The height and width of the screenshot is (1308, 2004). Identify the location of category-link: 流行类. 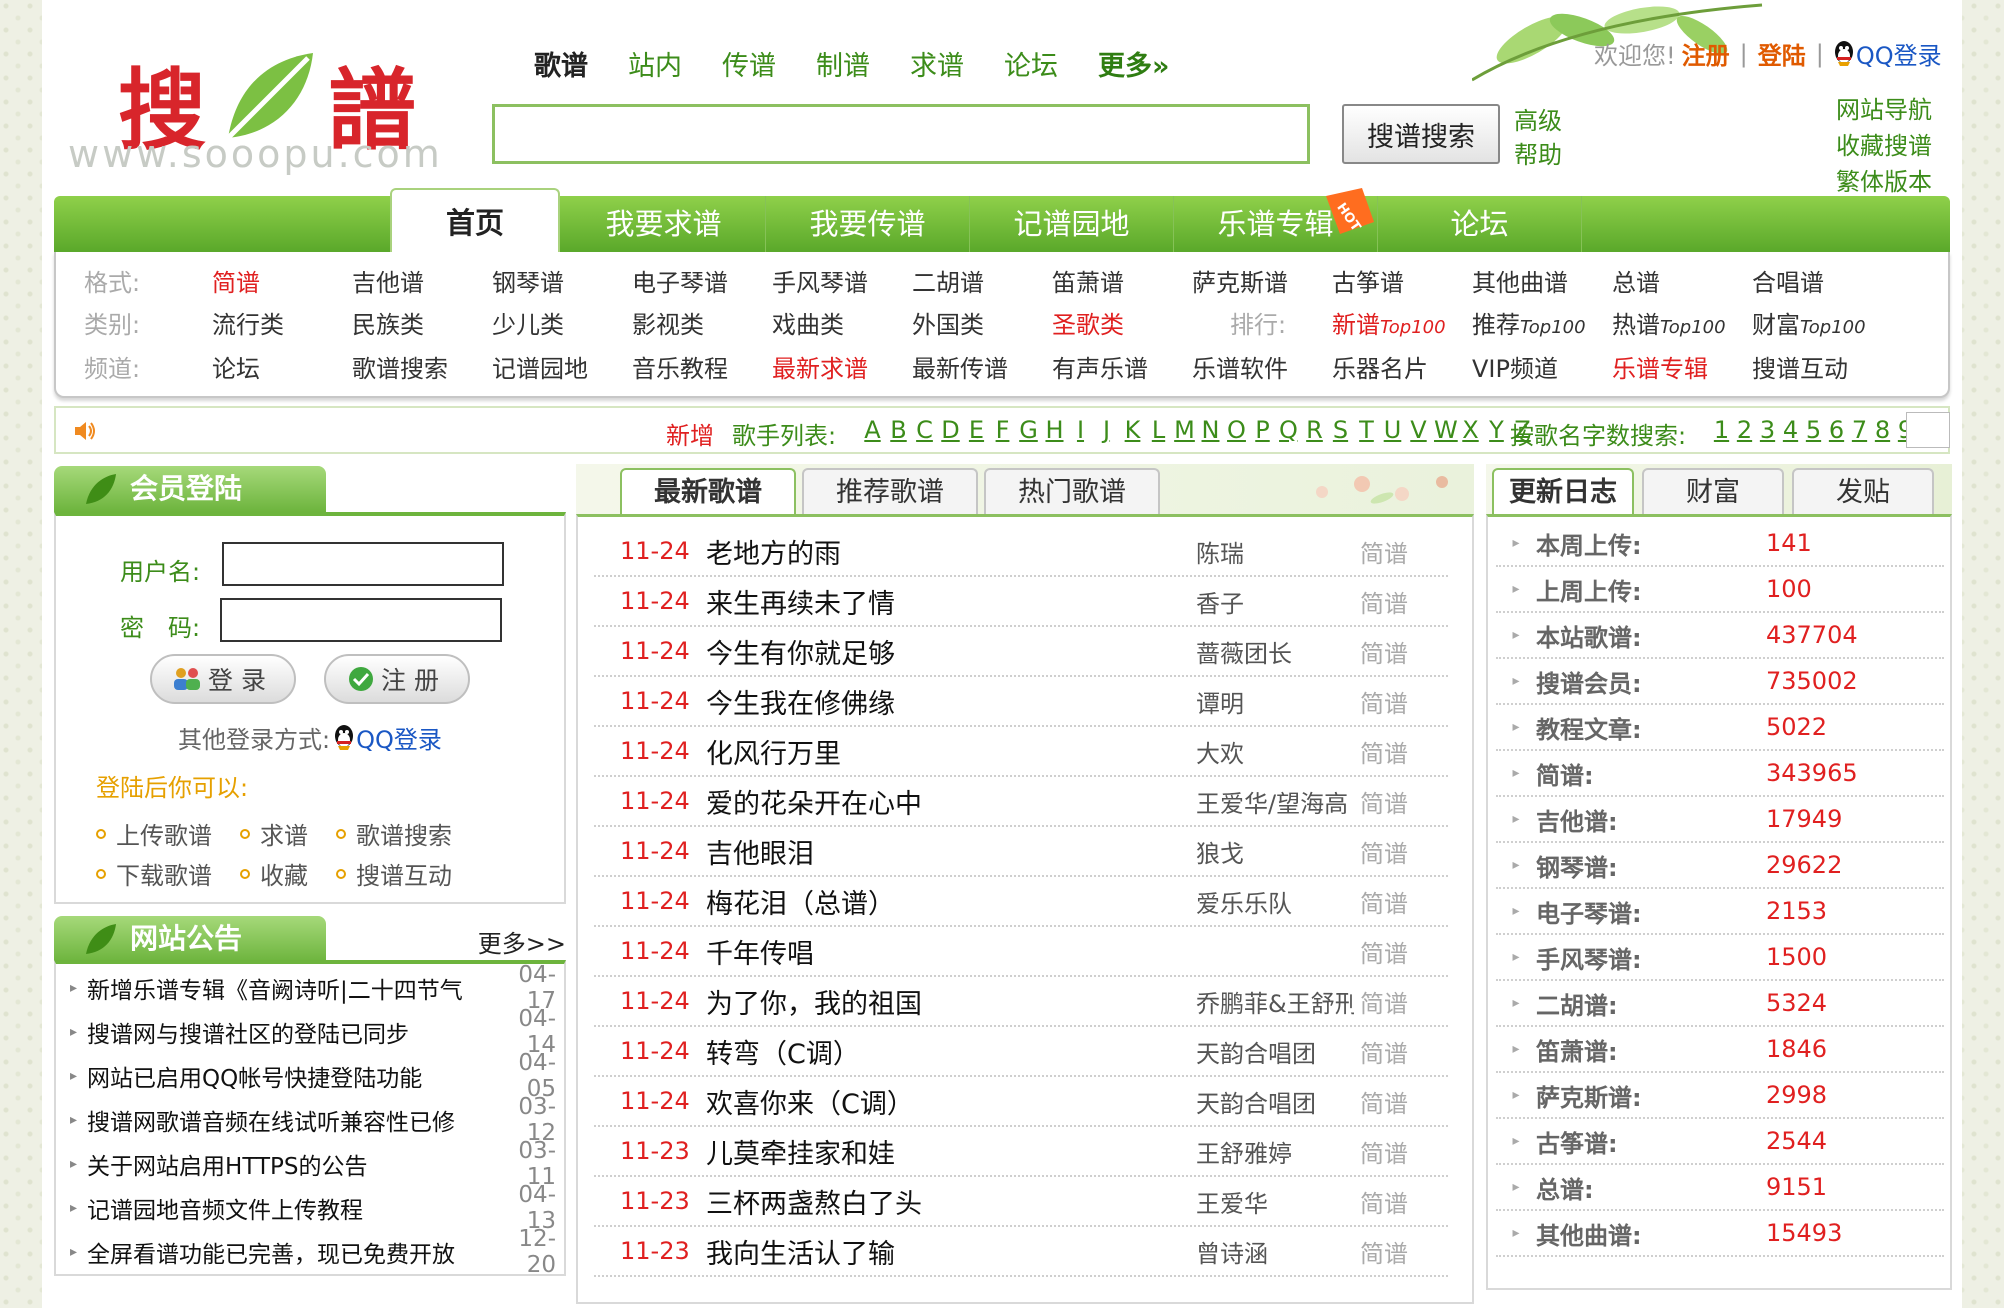
(248, 322).